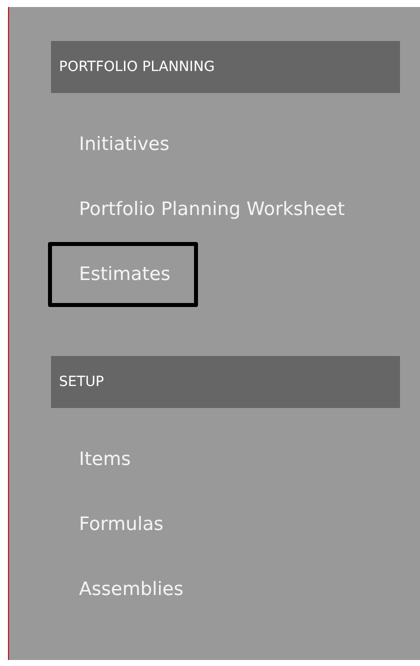  Describe the element at coordinates (120, 524) in the screenshot. I see `nav-link: Formulas` at that location.